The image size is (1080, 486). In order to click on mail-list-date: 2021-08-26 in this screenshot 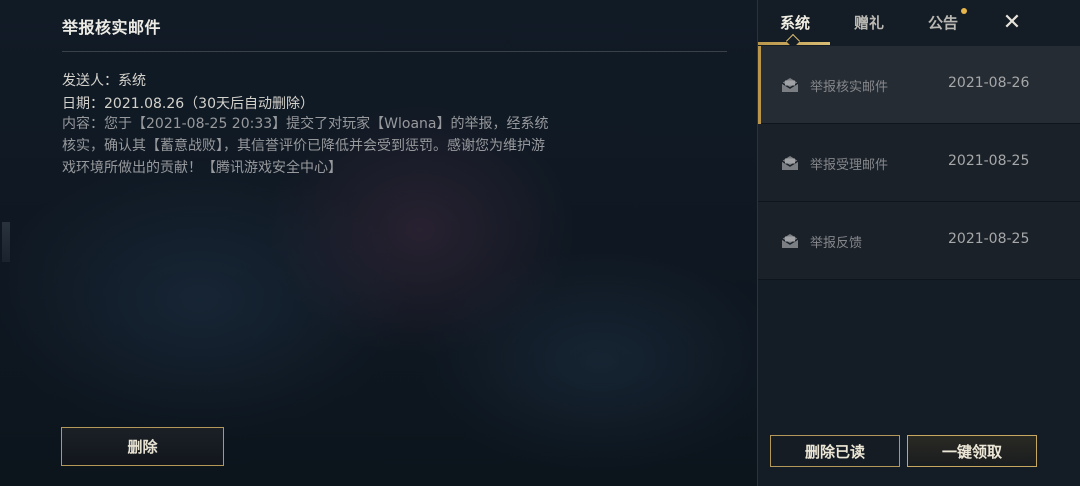, I will do `click(989, 83)`.